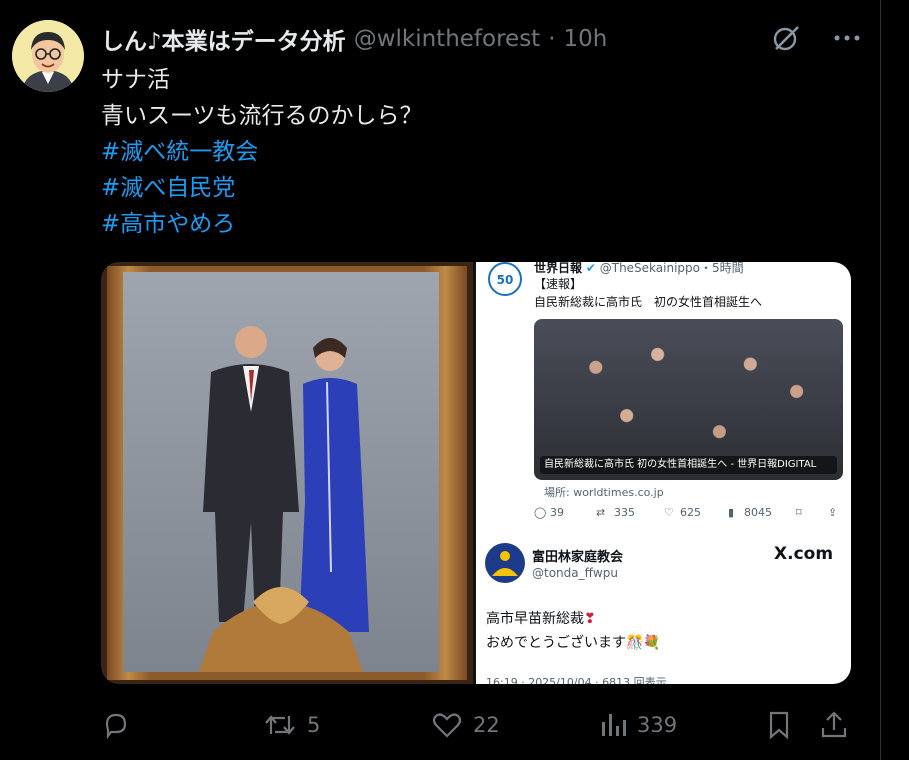 The height and width of the screenshot is (760, 909). What do you see at coordinates (314, 725) in the screenshot?
I see `repost-count: 5` at bounding box center [314, 725].